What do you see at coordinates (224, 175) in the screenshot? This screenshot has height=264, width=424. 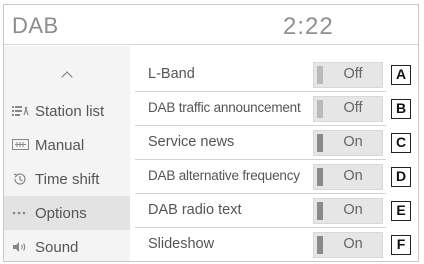 I see `setting-label: DAB alternative frequency` at bounding box center [224, 175].